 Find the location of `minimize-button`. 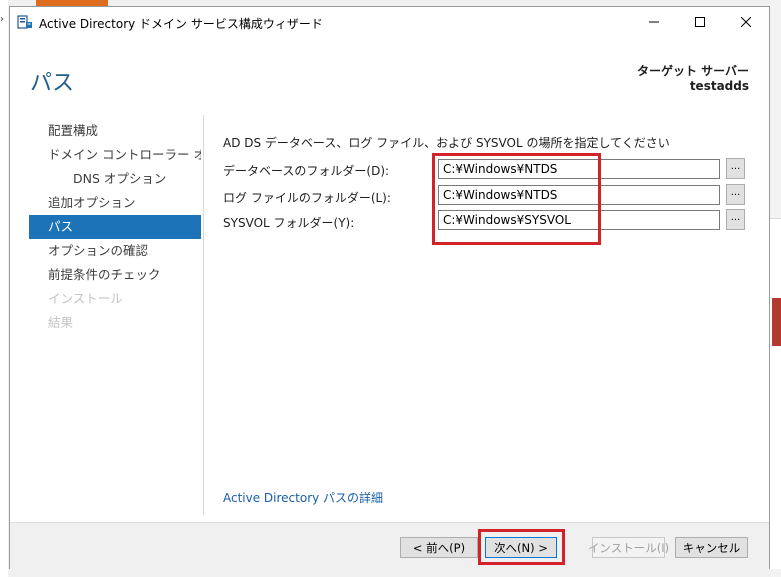

minimize-button is located at coordinates (654, 22).